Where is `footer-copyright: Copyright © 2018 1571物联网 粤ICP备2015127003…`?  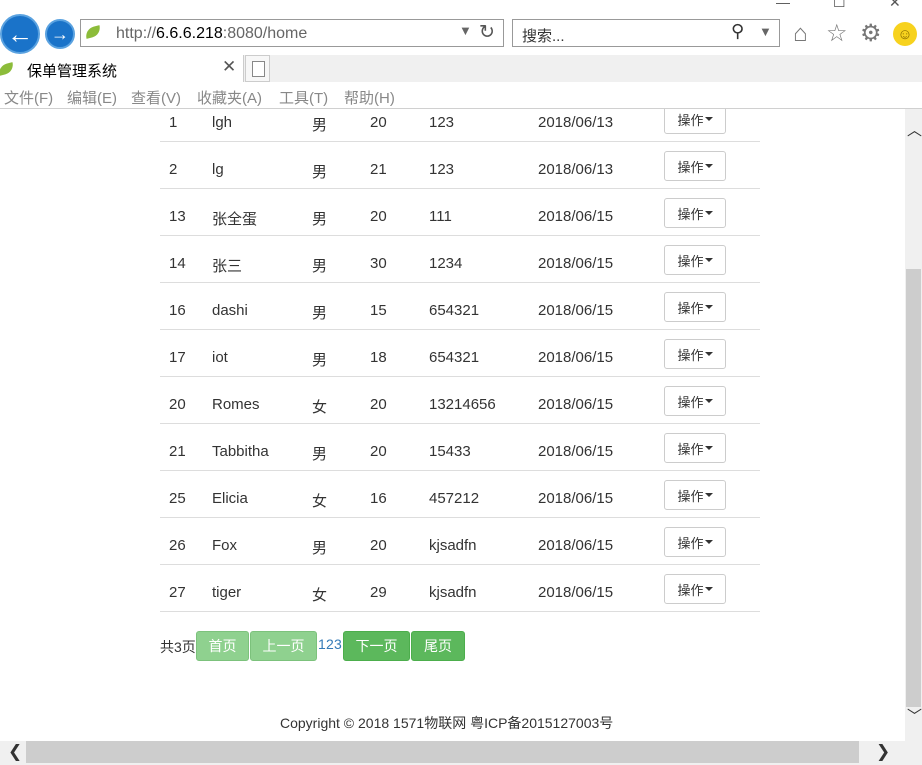 footer-copyright: Copyright © 2018 1571物联网 粤ICP备2015127003… is located at coordinates (447, 723).